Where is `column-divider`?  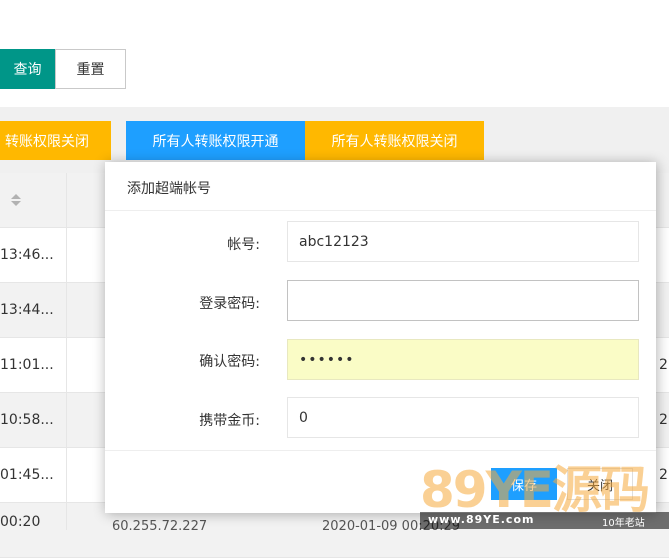 column-divider is located at coordinates (66, 351).